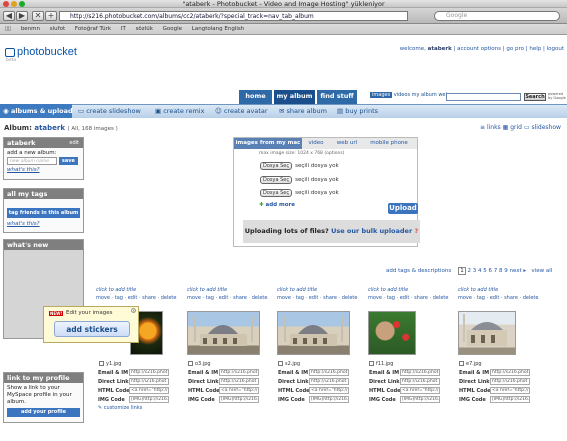  I want to click on share-album-button: ✉ share album, so click(303, 111).